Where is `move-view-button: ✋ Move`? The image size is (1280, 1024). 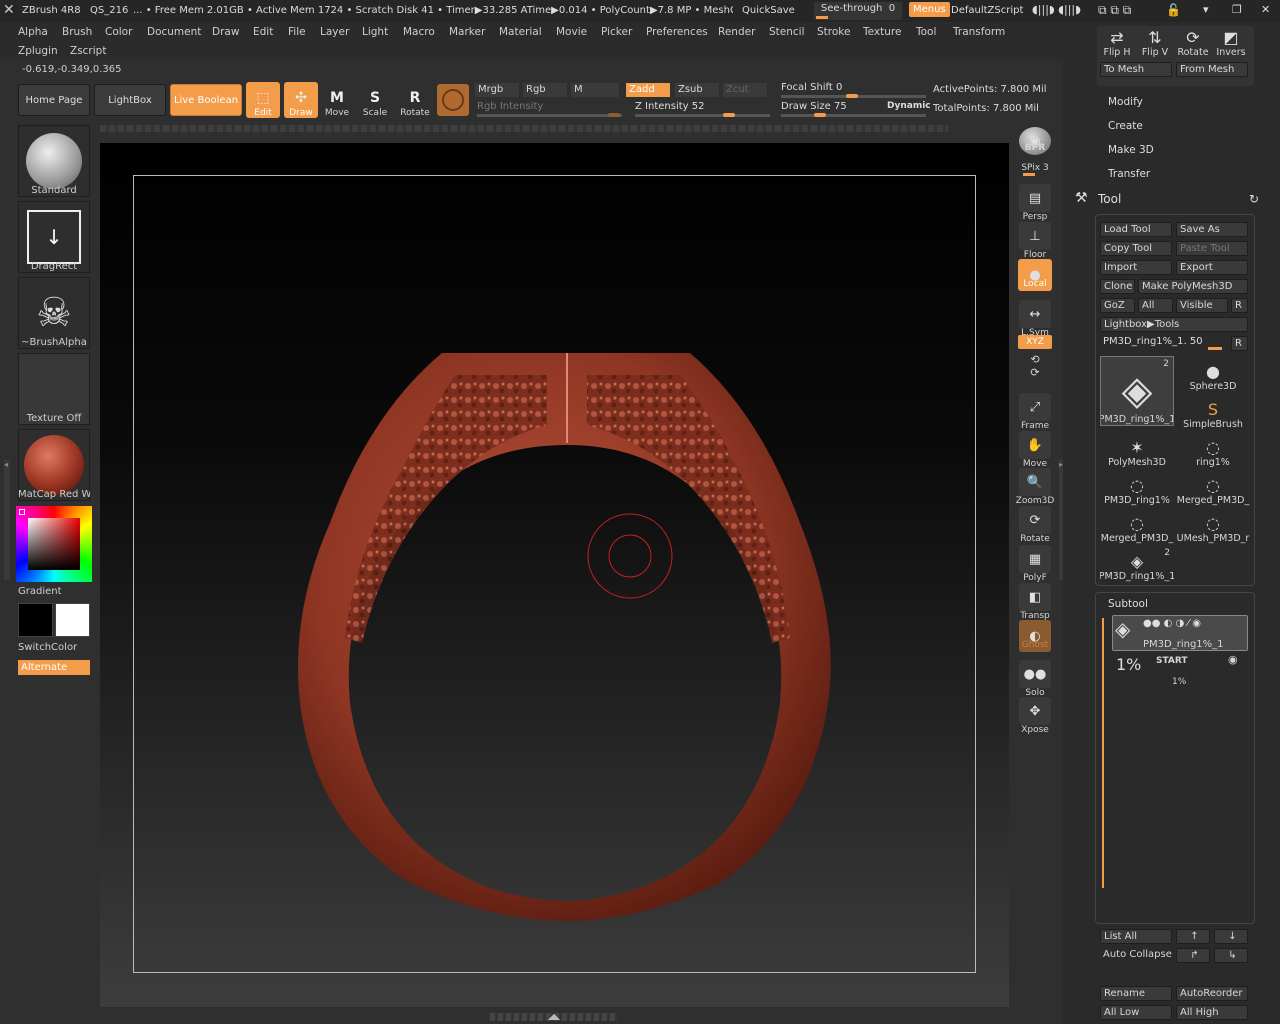
move-view-button: ✋ Move is located at coordinates (1035, 450).